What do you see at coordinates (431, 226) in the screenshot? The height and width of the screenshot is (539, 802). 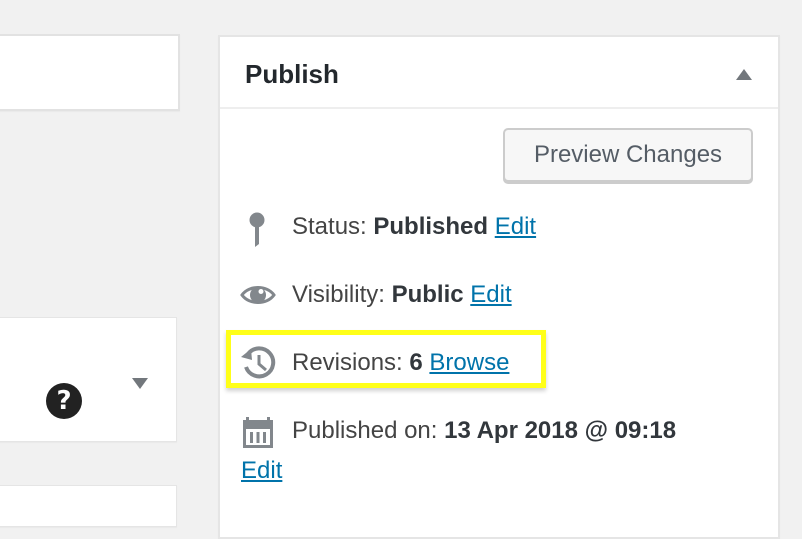 I see `status-value: Published` at bounding box center [431, 226].